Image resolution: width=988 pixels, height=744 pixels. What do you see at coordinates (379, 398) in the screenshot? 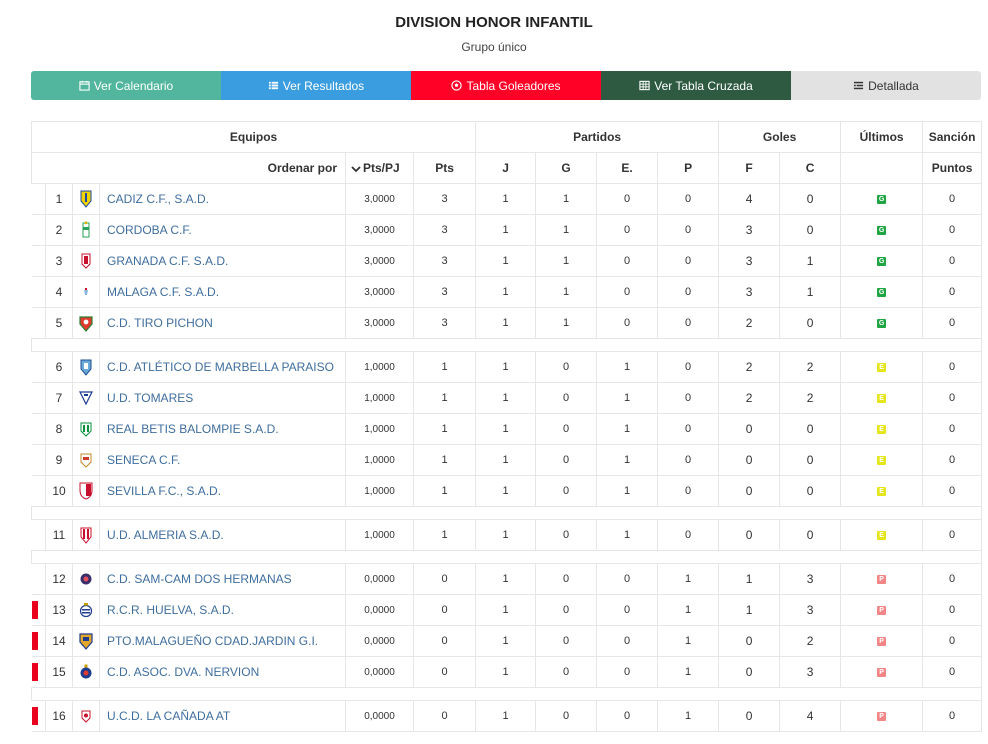
I see `team-pts-pj: 1,0000` at bounding box center [379, 398].